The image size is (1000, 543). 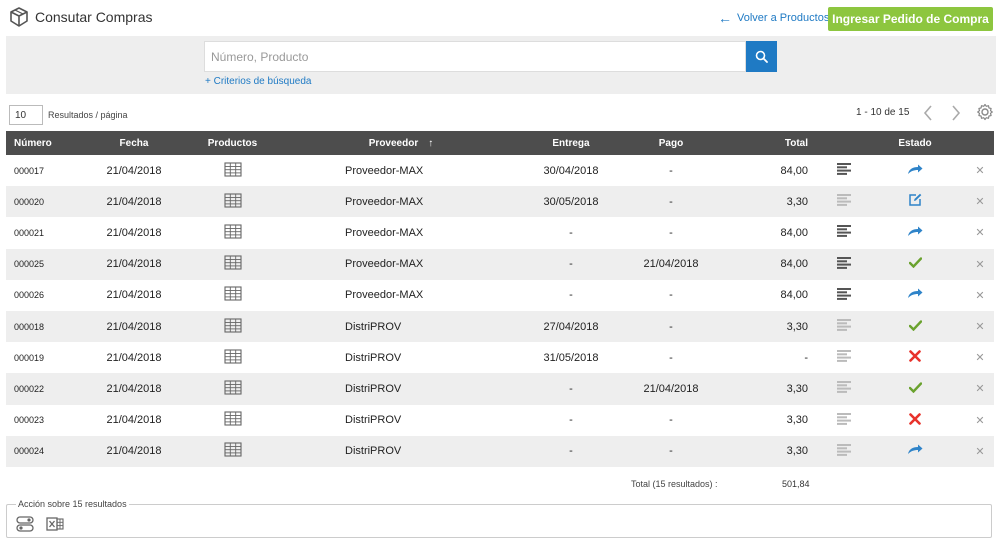 I want to click on cell-numero: 000025, so click(x=45, y=264).